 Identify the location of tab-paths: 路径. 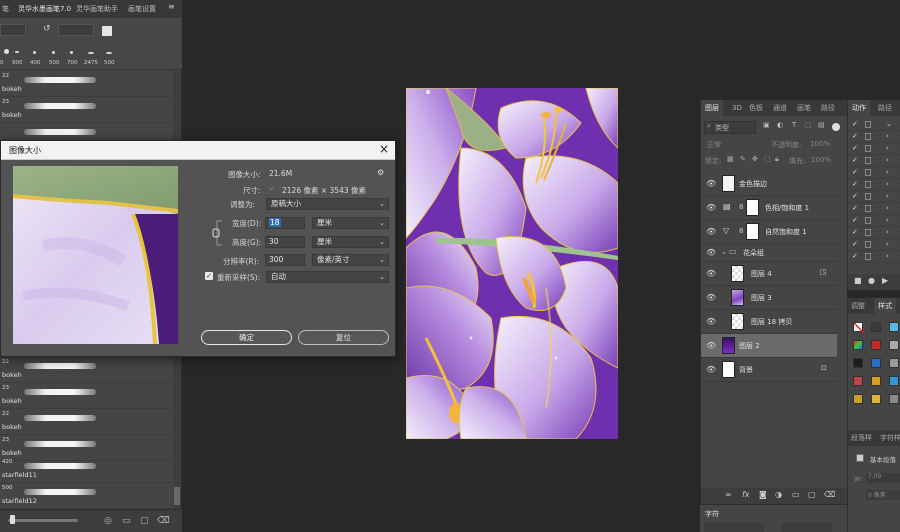
(885, 108).